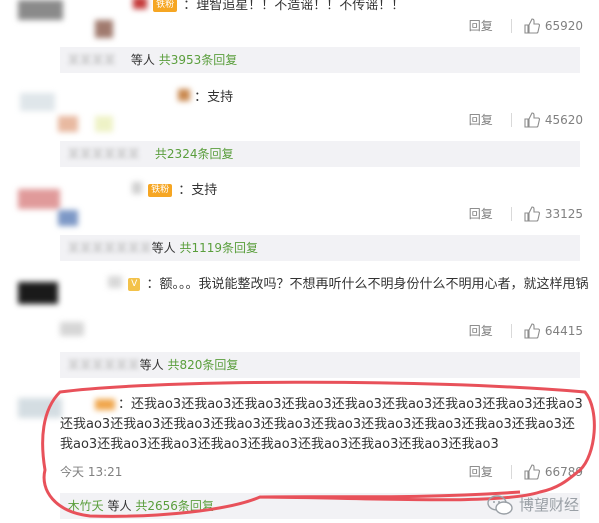 The height and width of the screenshot is (523, 599). Describe the element at coordinates (134, 284) in the screenshot. I see `user-badge-icon: V` at that location.